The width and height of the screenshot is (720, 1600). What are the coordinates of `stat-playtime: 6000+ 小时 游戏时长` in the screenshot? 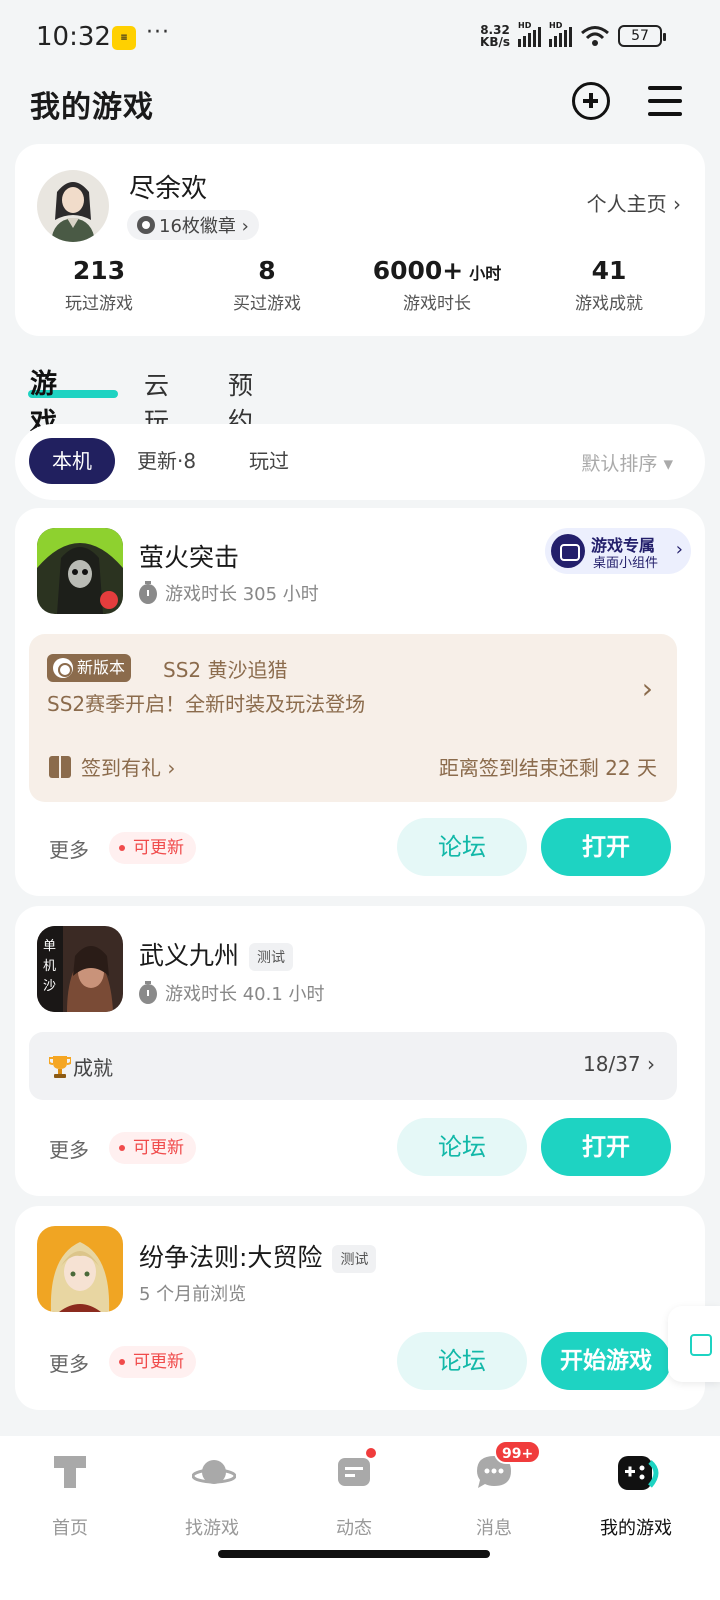 It's located at (437, 285).